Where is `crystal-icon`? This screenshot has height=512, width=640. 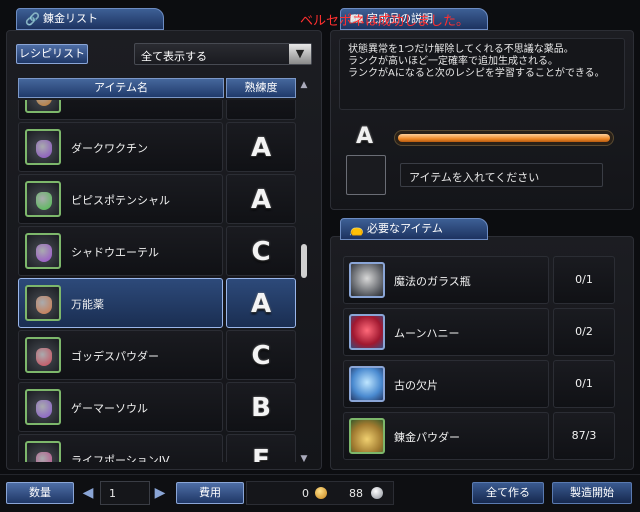 crystal-icon is located at coordinates (367, 384).